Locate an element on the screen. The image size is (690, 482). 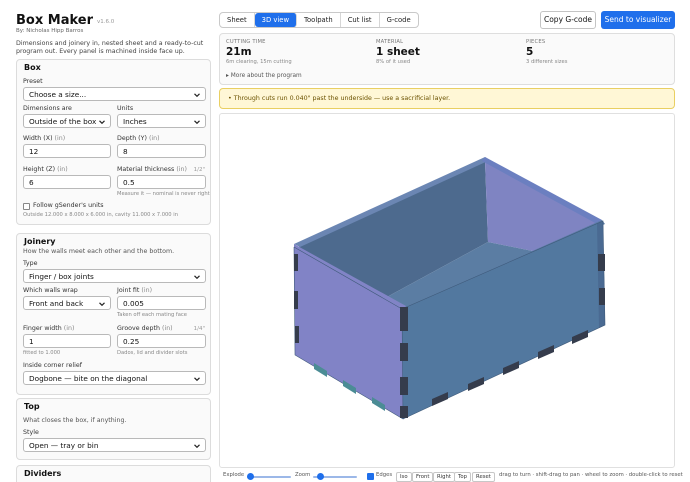
groove-depth-input: 0.25 is located at coordinates (161, 341).